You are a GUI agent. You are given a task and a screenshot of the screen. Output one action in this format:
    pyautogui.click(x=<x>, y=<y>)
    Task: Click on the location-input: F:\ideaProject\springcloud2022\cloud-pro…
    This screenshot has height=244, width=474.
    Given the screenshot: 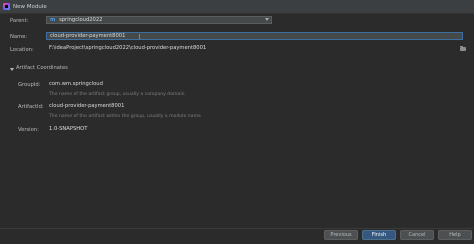 What is the action you would take?
    pyautogui.click(x=251, y=49)
    